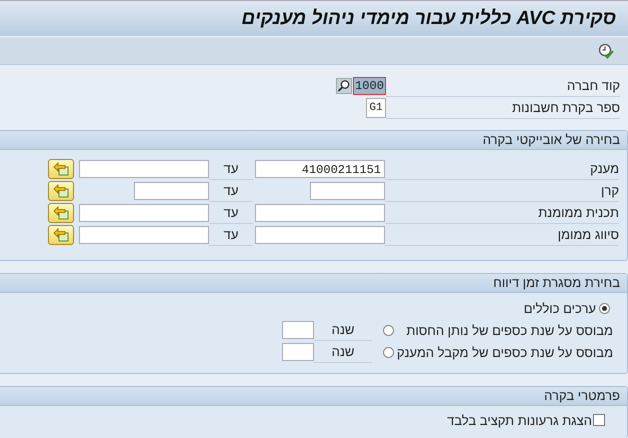 The height and width of the screenshot is (438, 628). I want to click on radio-label: ערכים כוללים, so click(560, 308).